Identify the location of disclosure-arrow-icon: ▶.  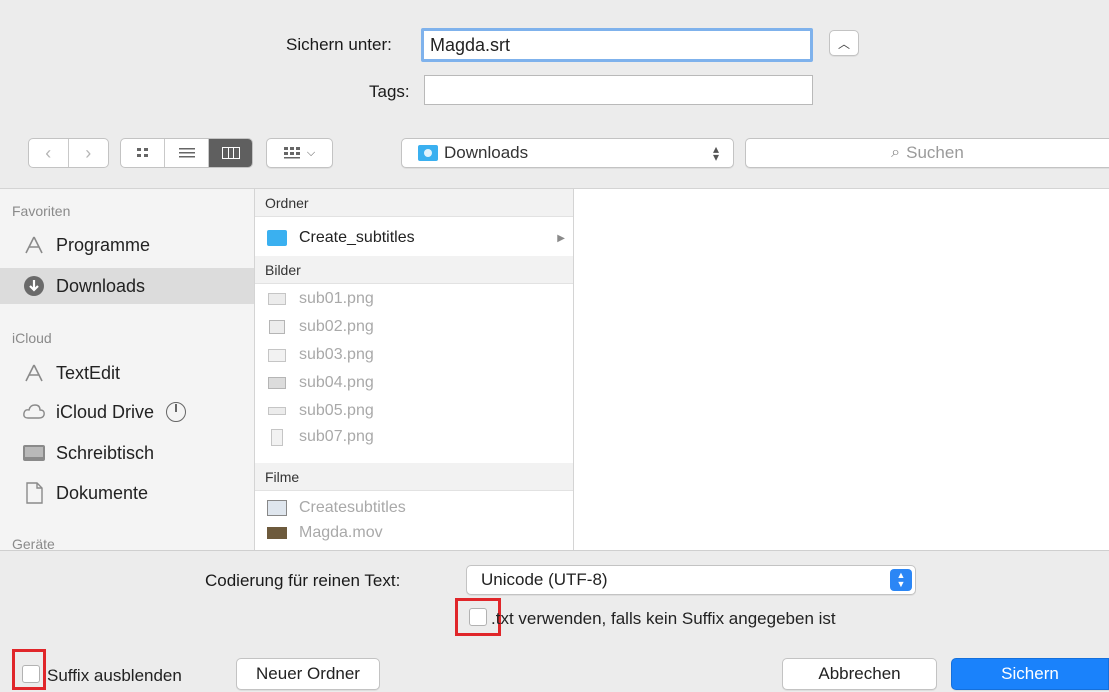
(561, 238).